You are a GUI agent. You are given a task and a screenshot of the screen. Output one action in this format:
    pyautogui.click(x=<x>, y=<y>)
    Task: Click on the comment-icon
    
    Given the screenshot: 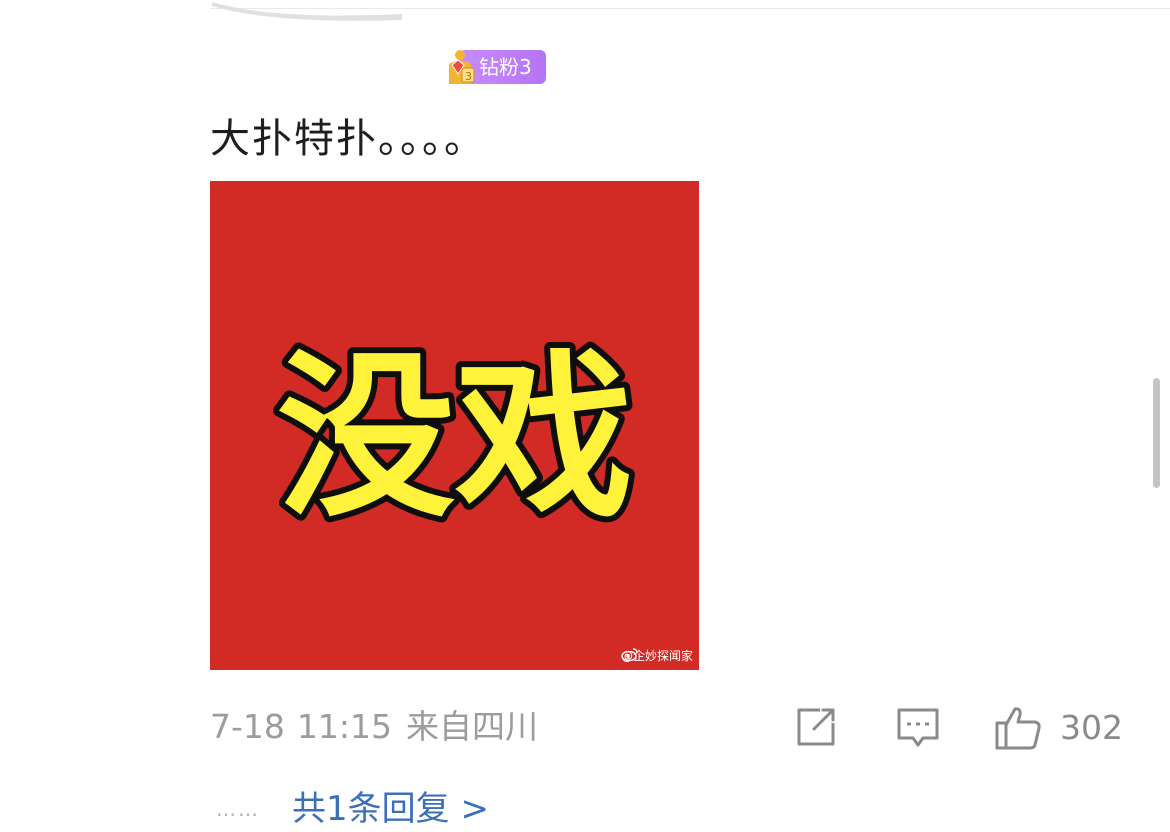 What is the action you would take?
    pyautogui.click(x=918, y=727)
    